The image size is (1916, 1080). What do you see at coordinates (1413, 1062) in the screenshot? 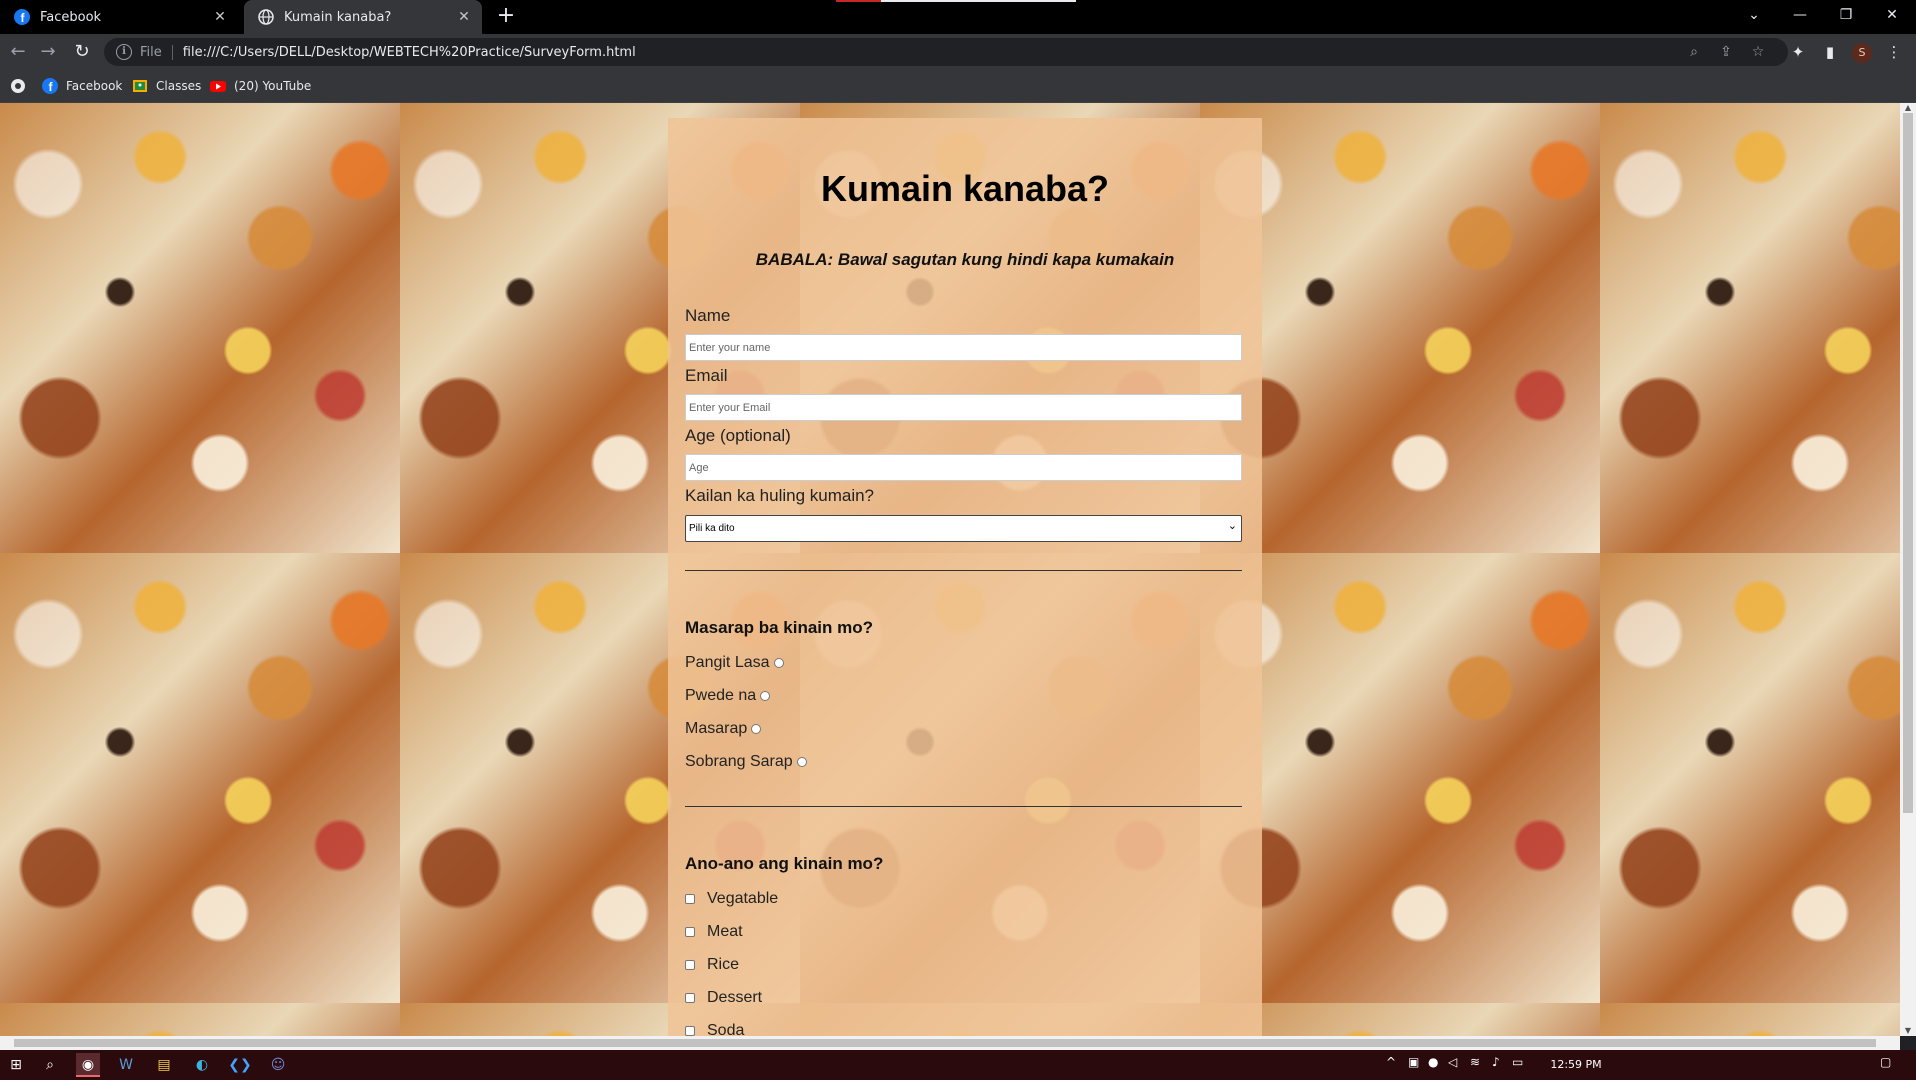
I see `network-icon: ▣` at bounding box center [1413, 1062].